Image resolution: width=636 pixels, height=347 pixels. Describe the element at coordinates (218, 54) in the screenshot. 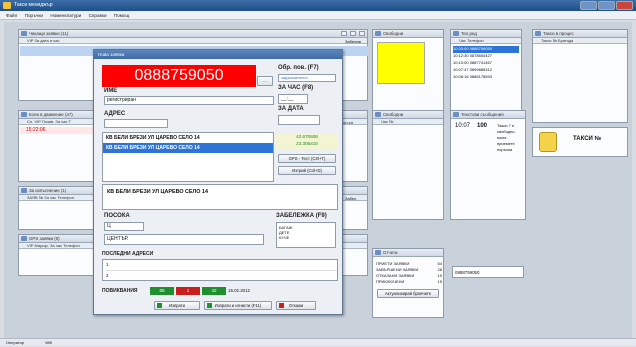

I see `dialog-title: Нова заявка` at that location.